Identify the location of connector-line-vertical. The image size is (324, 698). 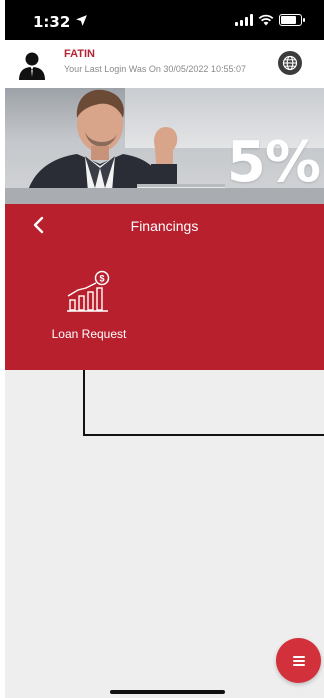
(84, 403).